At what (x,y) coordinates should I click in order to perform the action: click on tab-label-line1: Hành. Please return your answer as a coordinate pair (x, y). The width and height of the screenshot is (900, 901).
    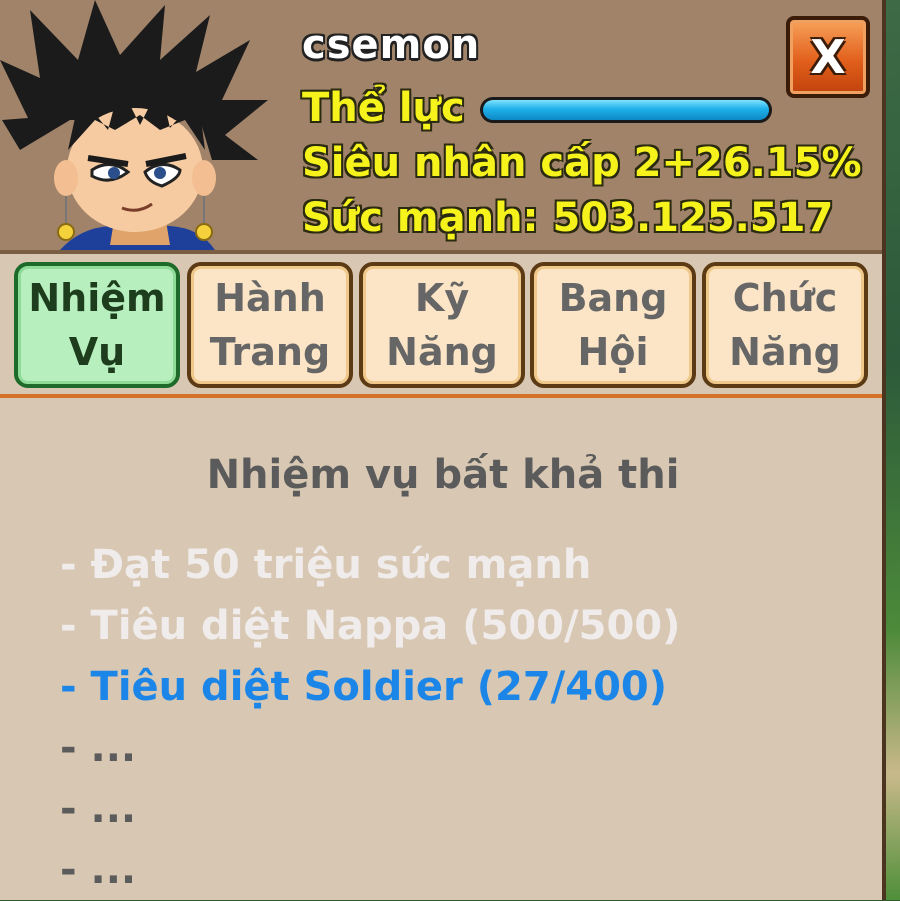
    Looking at the image, I should click on (270, 298).